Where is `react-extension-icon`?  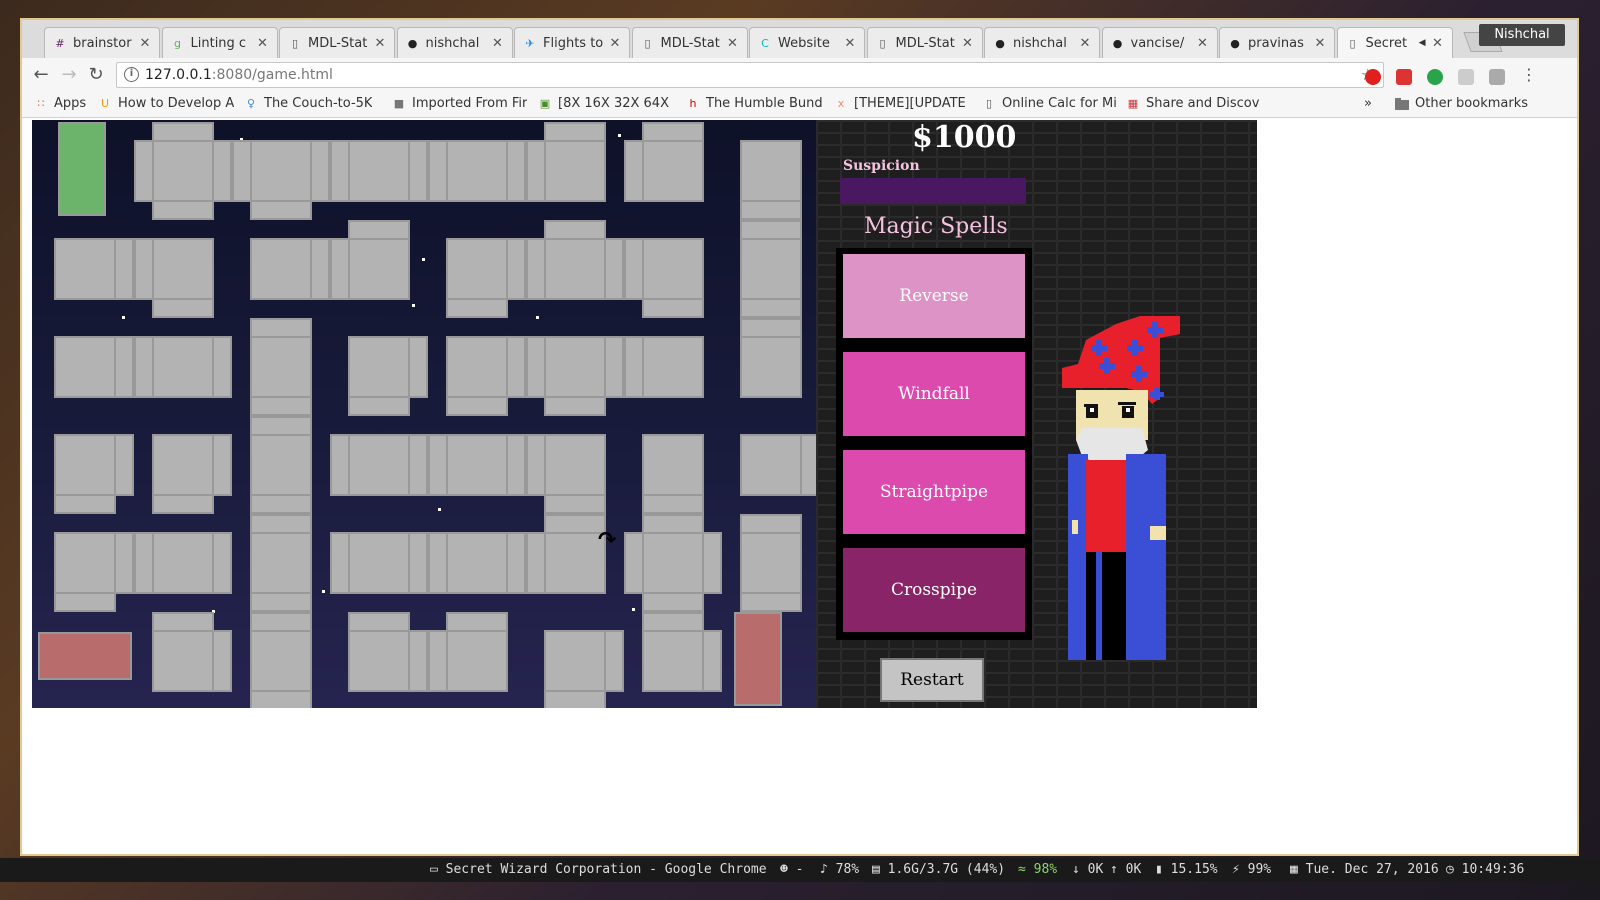 react-extension-icon is located at coordinates (1466, 77).